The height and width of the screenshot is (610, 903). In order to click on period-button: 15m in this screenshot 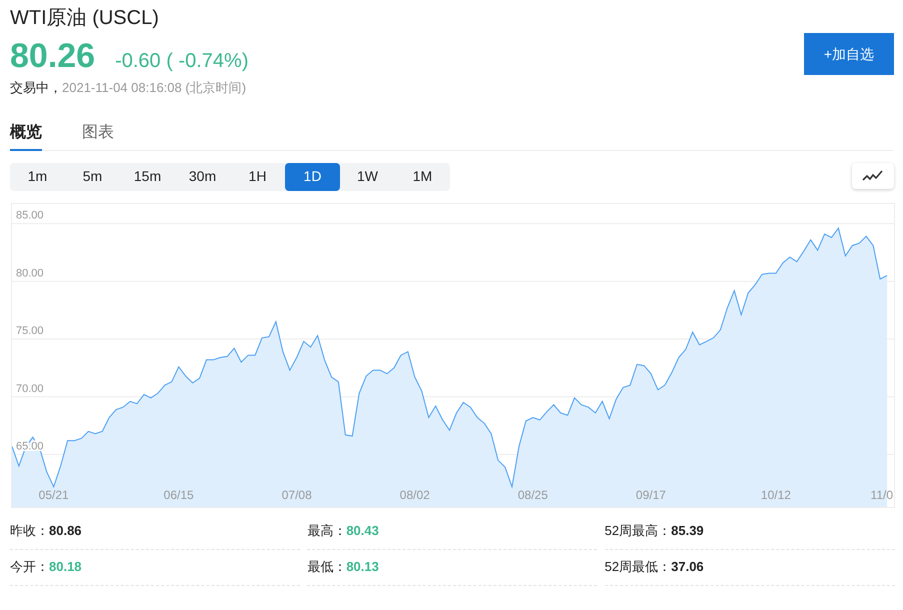, I will do `click(147, 176)`.